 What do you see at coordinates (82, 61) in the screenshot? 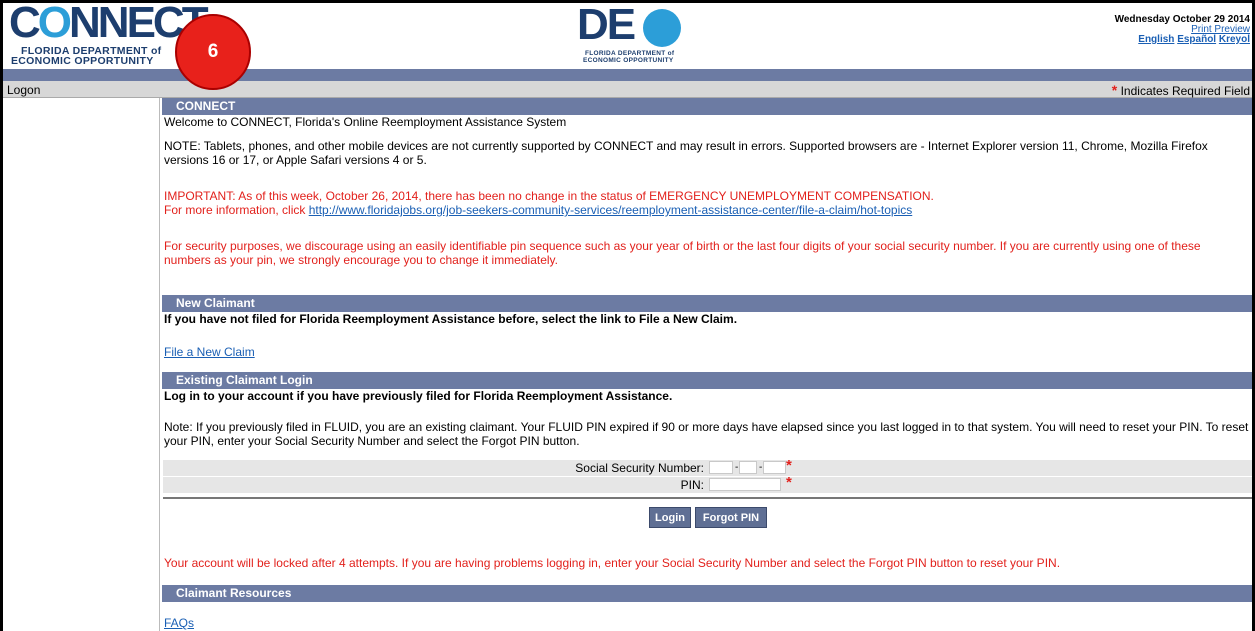
I see `connect-logo-subtitle-2: ECONOMIC OPPORTUNITY` at bounding box center [82, 61].